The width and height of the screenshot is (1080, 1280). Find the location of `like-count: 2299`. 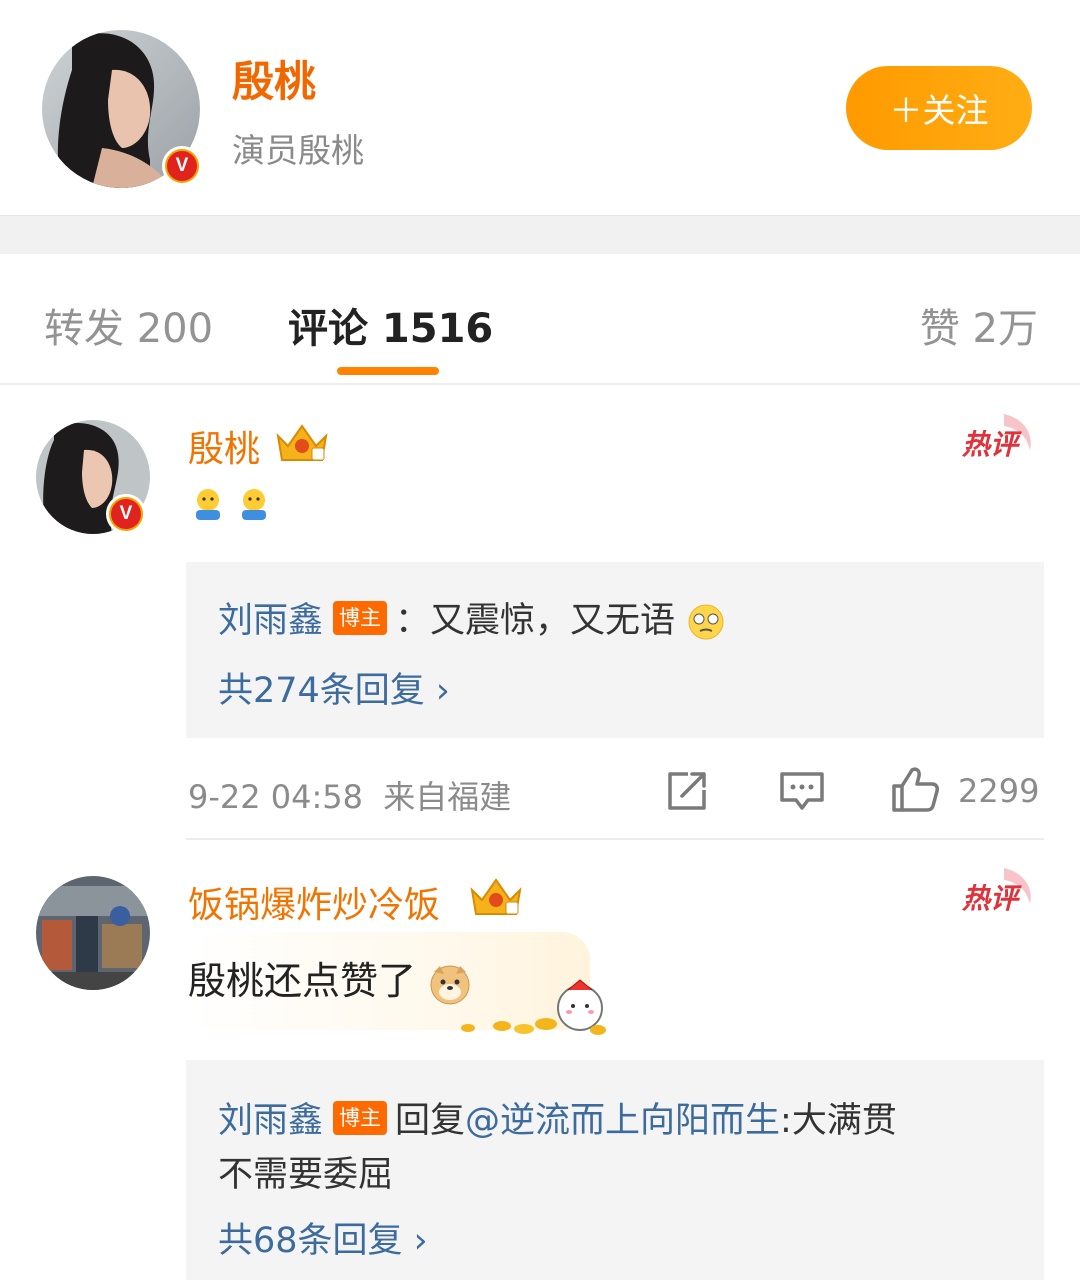

like-count: 2299 is located at coordinates (999, 791).